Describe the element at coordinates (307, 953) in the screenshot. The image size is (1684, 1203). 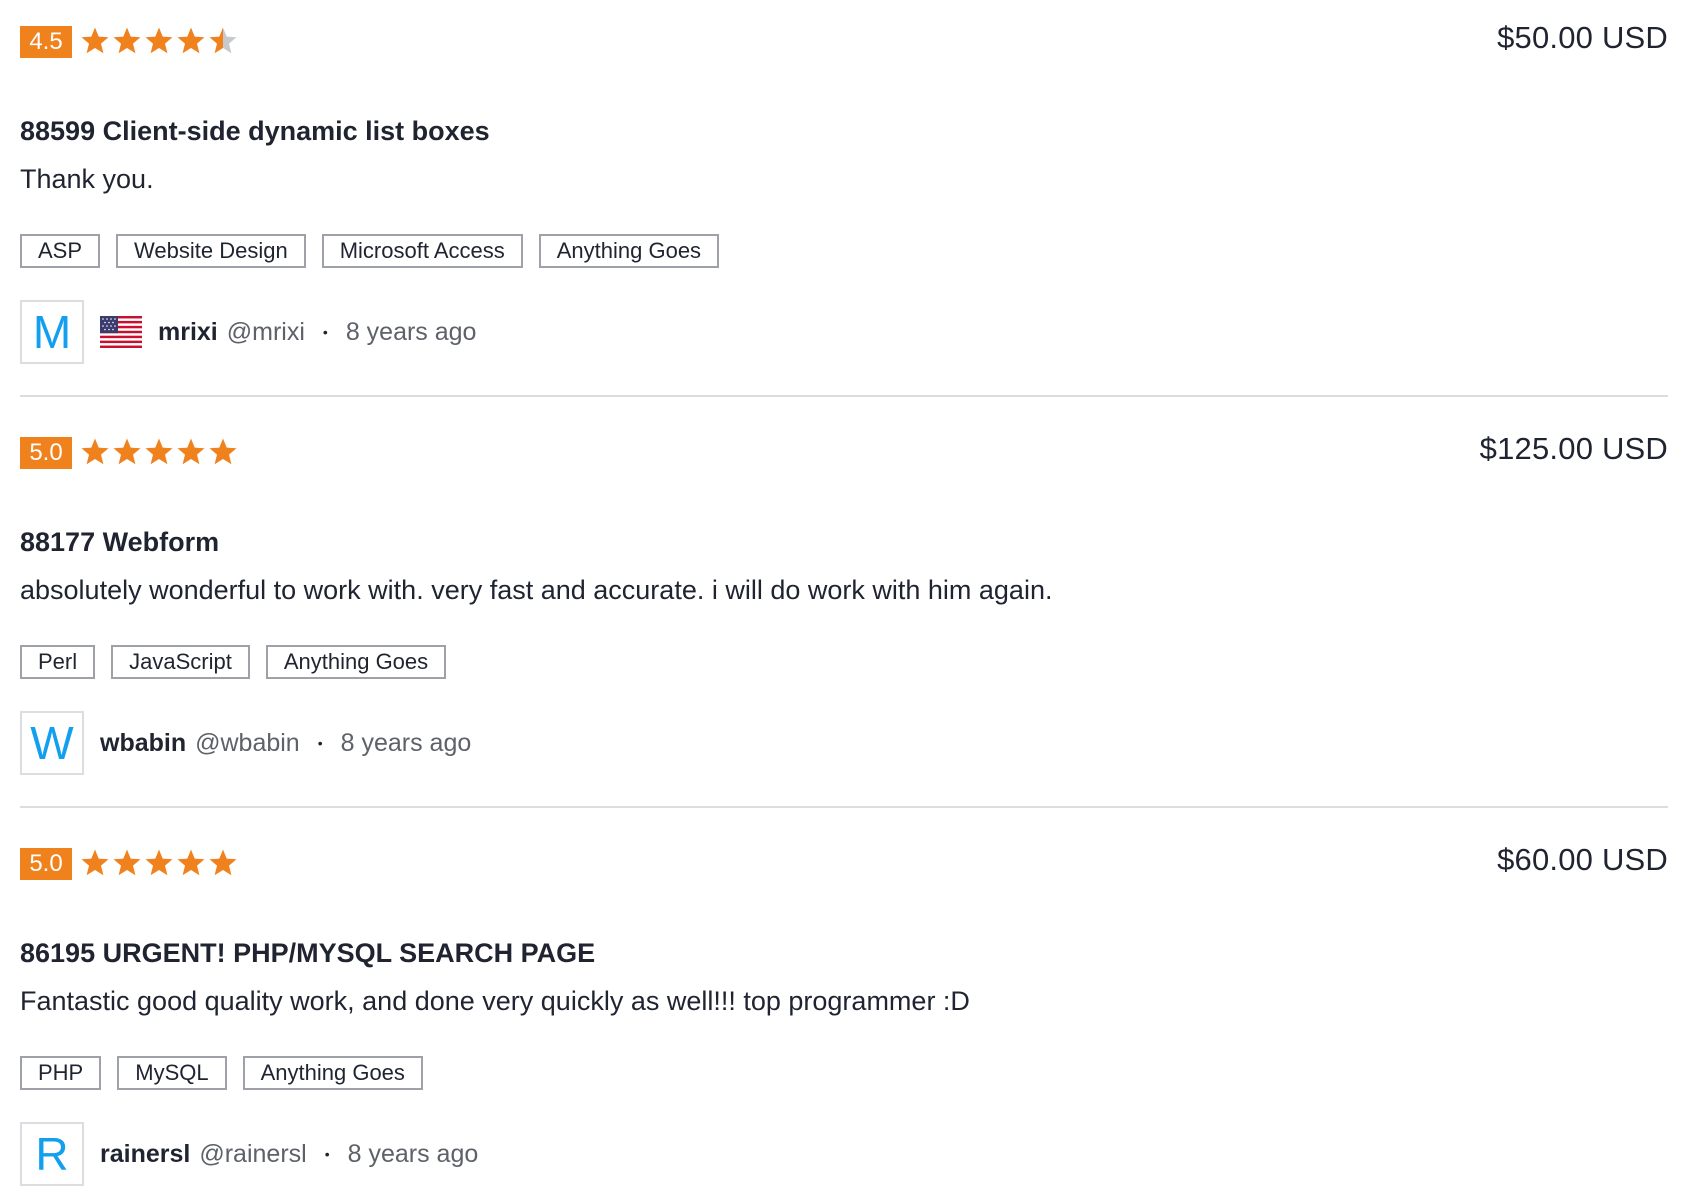
I see `project-title: 86195 URGENT! PHP/MYSQL SEARCH PAGE` at that location.